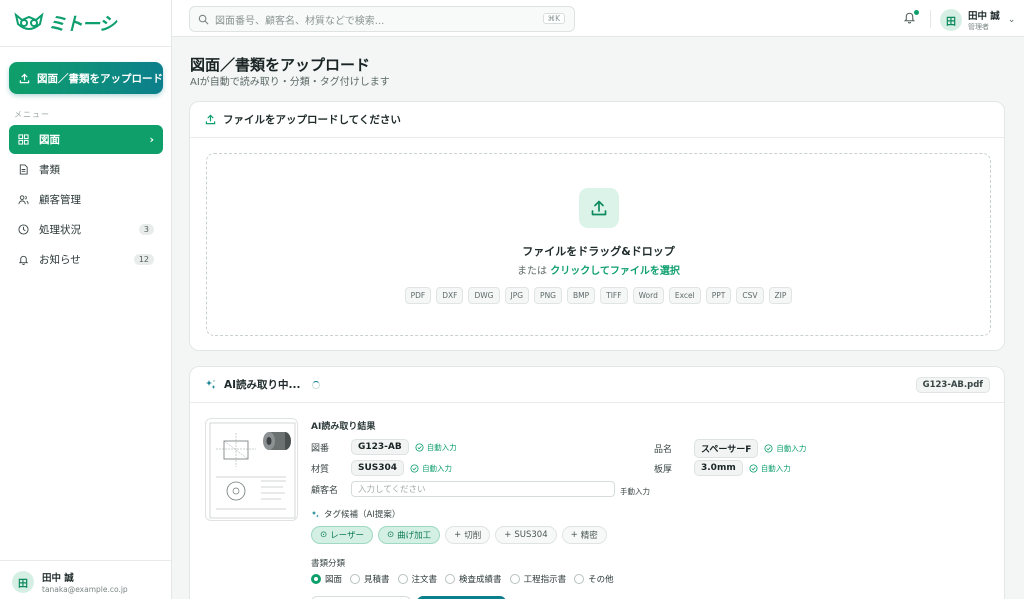 The width and height of the screenshot is (1024, 599). What do you see at coordinates (380, 447) in the screenshot?
I see `field-value: G123-AB` at bounding box center [380, 447].